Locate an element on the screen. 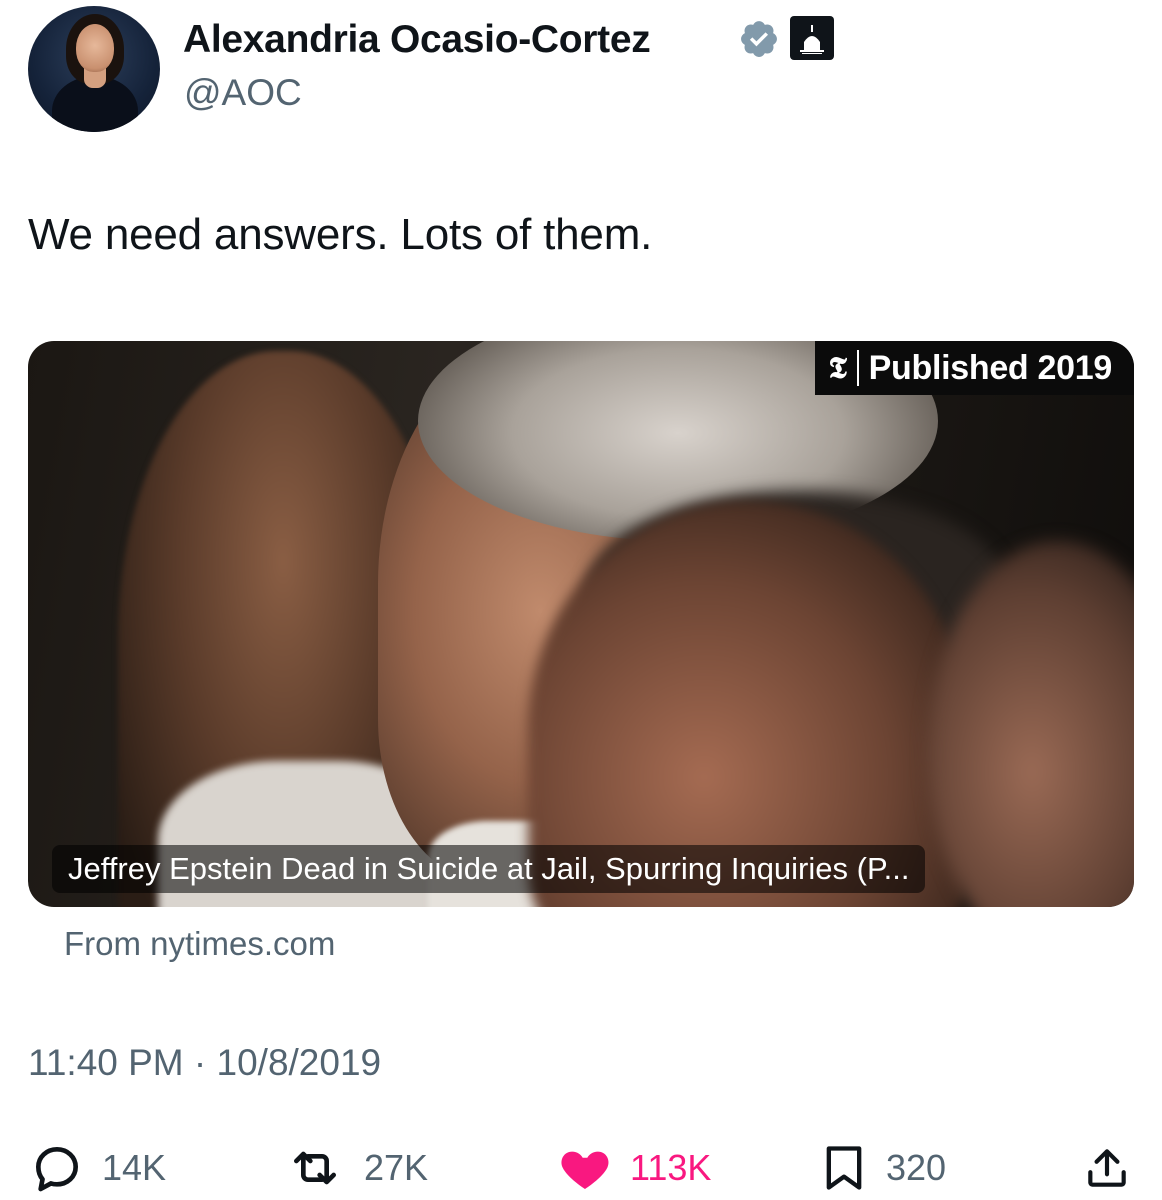 This screenshot has height=1200, width=1162. share-button is located at coordinates (1107, 1168).